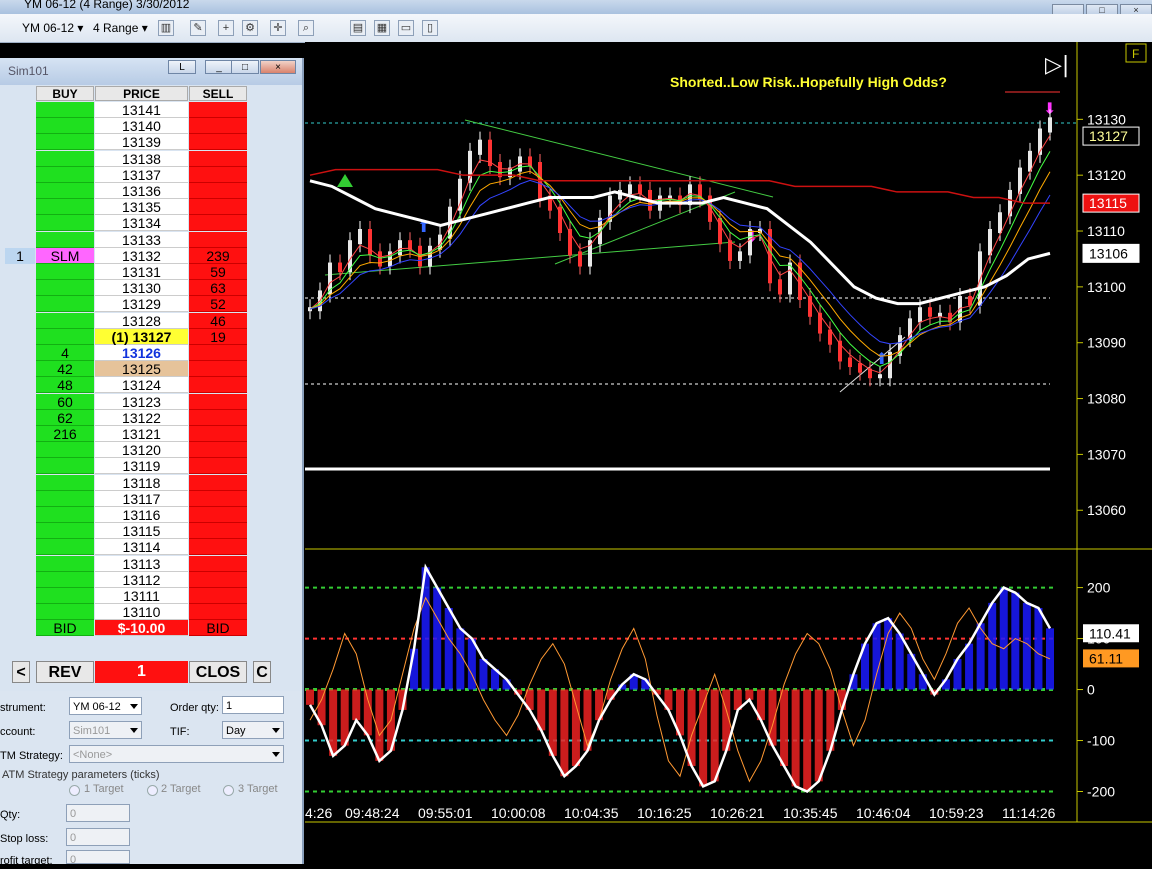 The width and height of the screenshot is (1152, 869). Describe the element at coordinates (98, 813) in the screenshot. I see `qty-input: 0` at that location.